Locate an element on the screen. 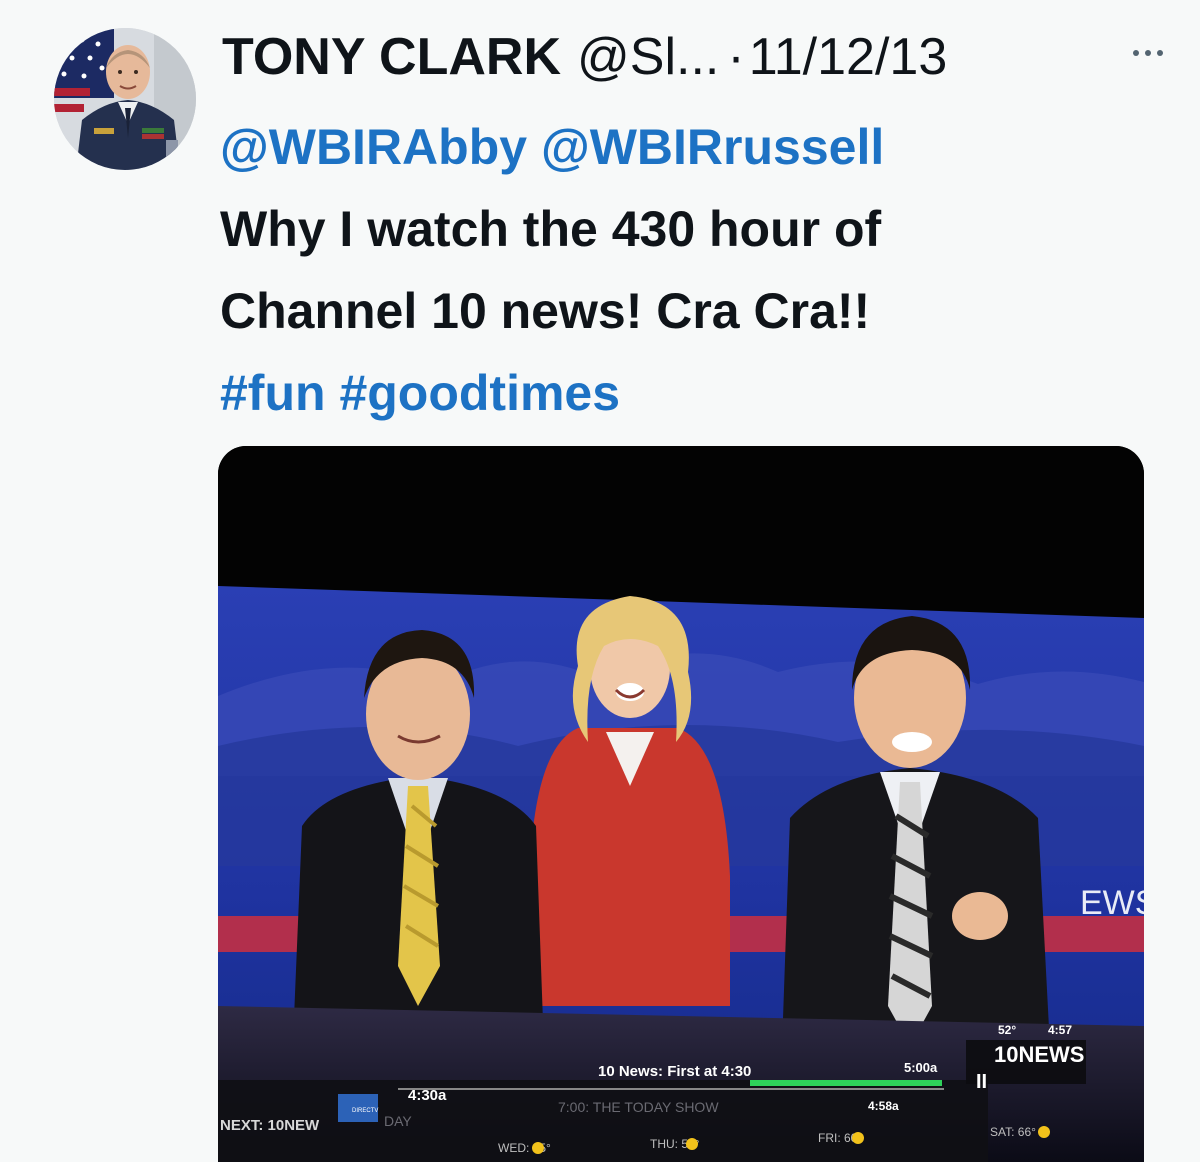  ticker-next-time: 4:58a is located at coordinates (883, 1106).